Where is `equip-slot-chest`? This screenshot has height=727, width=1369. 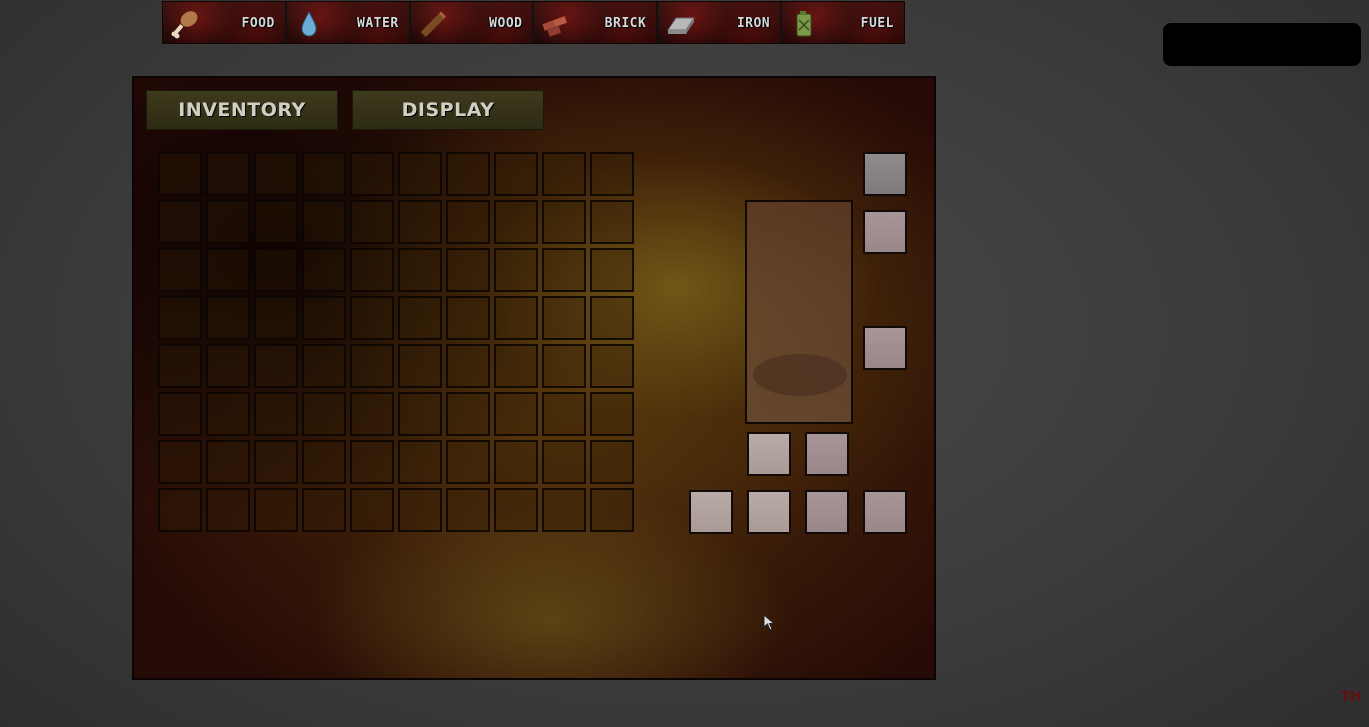 equip-slot-chest is located at coordinates (885, 232).